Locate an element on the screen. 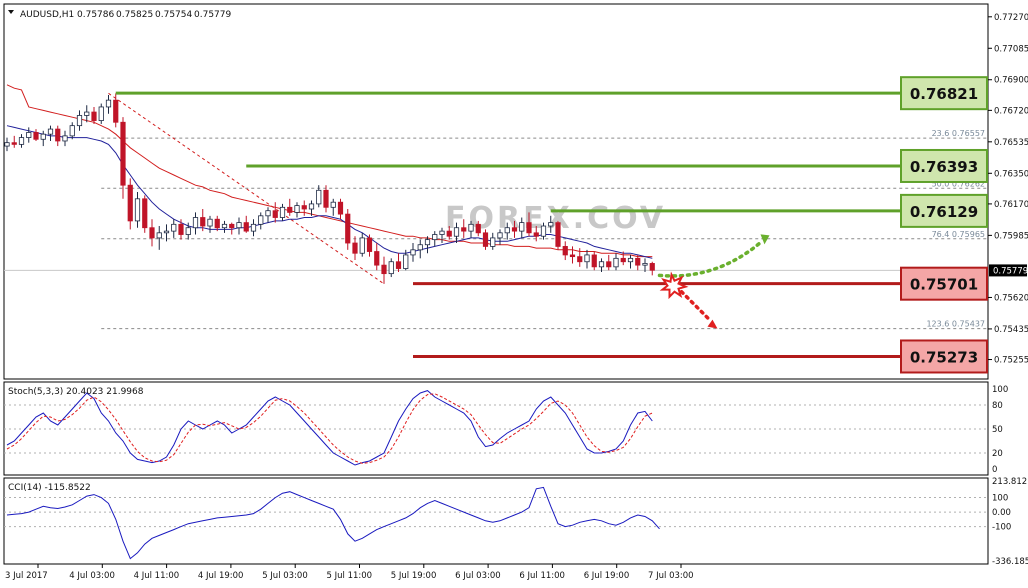 The width and height of the screenshot is (1028, 588). level-label-0.75701: 0.75701 is located at coordinates (944, 285).